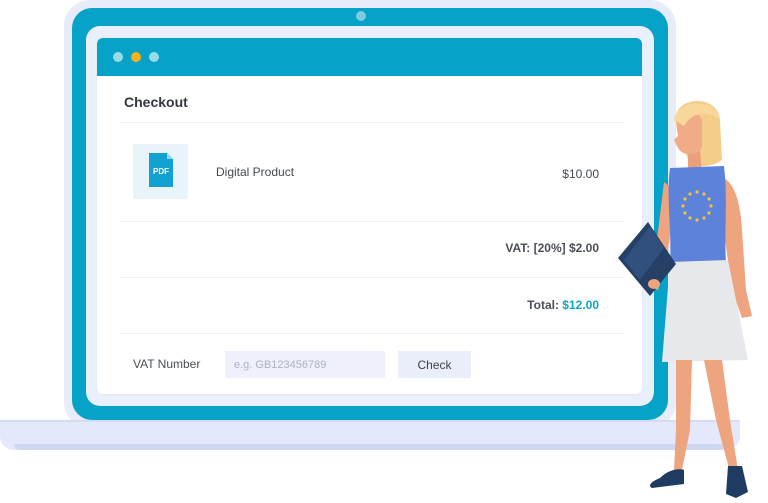 The image size is (768, 503). Describe the element at coordinates (369, 57) in the screenshot. I see `window-titlebar` at that location.